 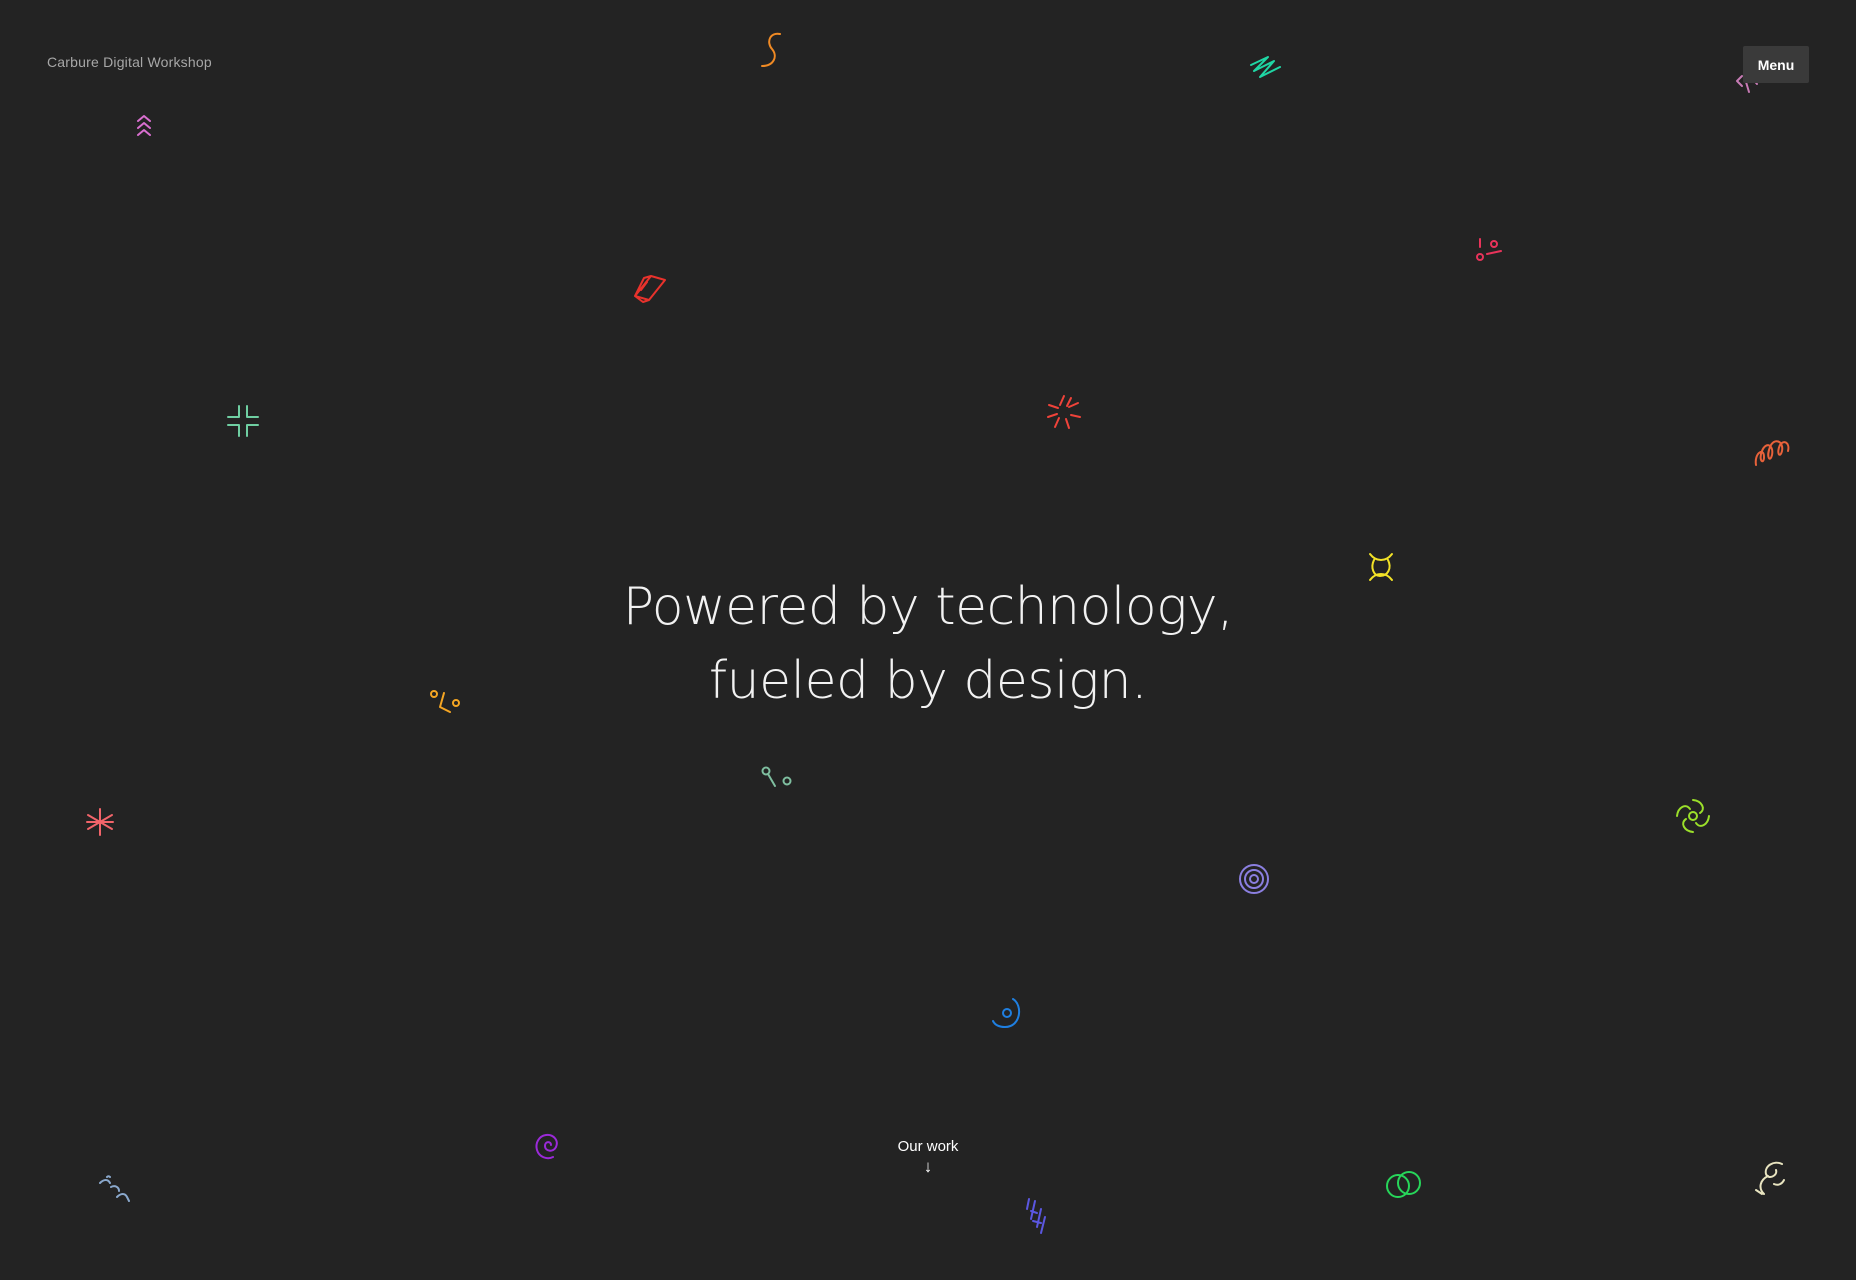 I want to click on dot-arc-icon, so click(x=1006, y=1013).